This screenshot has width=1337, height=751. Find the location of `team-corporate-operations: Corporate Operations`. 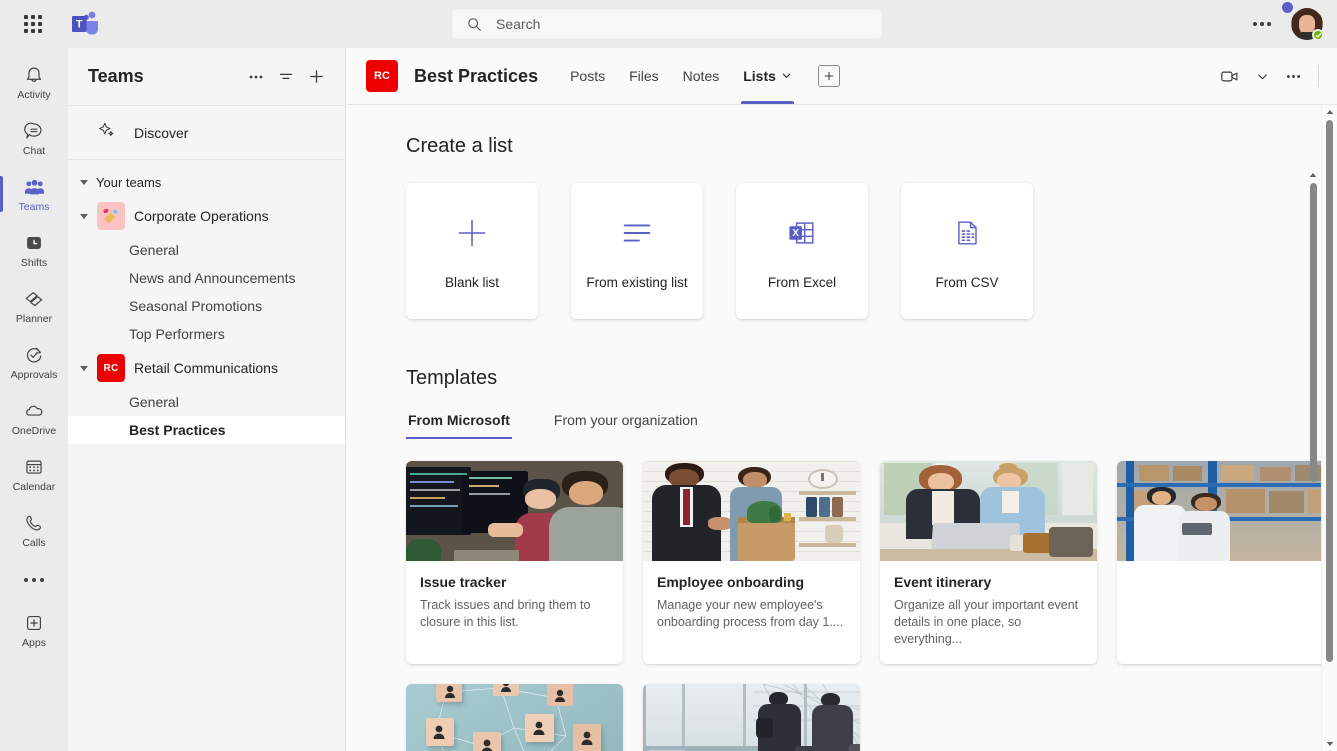

team-corporate-operations: Corporate Operations is located at coordinates (206, 216).